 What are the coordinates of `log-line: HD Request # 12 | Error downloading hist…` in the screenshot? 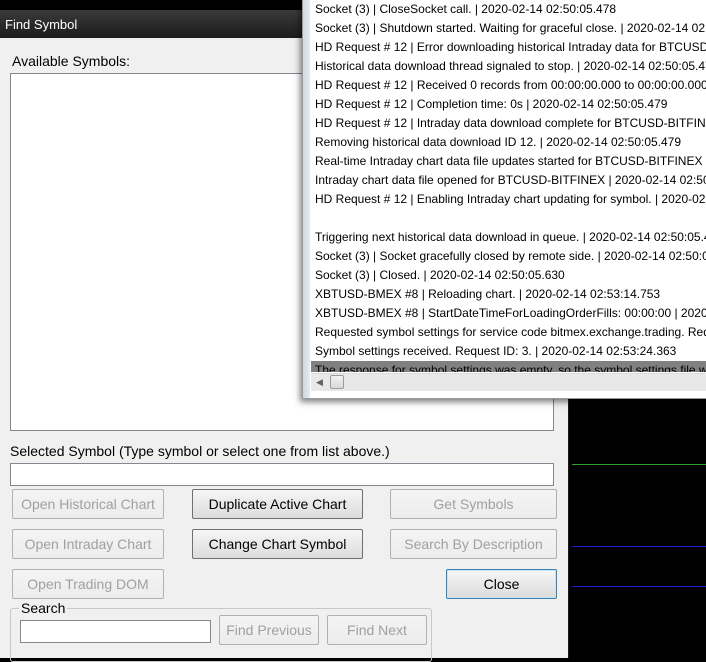 It's located at (508, 47).